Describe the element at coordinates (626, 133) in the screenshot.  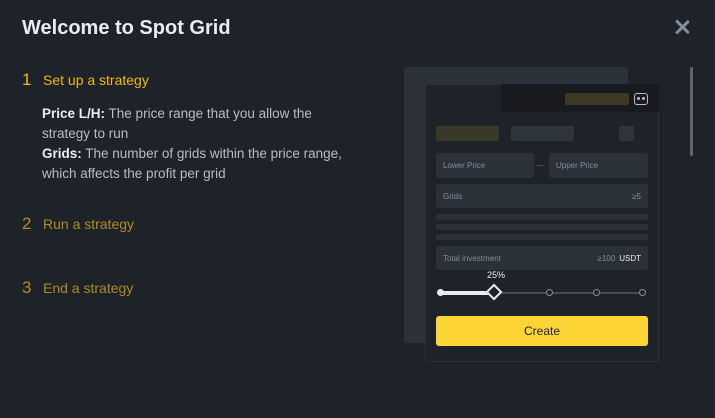
I see `settings-placeholder` at that location.